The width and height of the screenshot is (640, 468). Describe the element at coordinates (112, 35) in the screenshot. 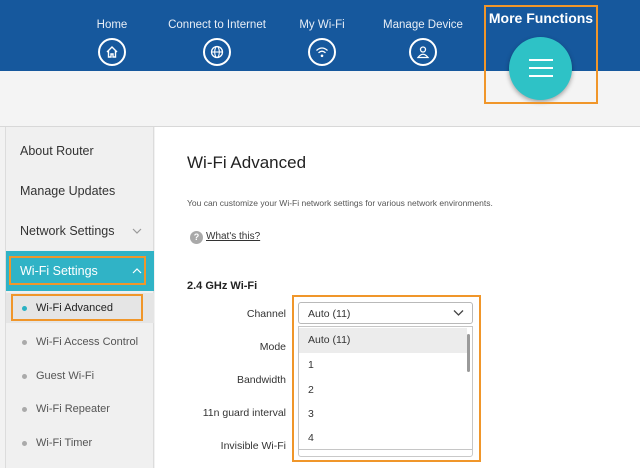

I see `nav-home: Home` at that location.